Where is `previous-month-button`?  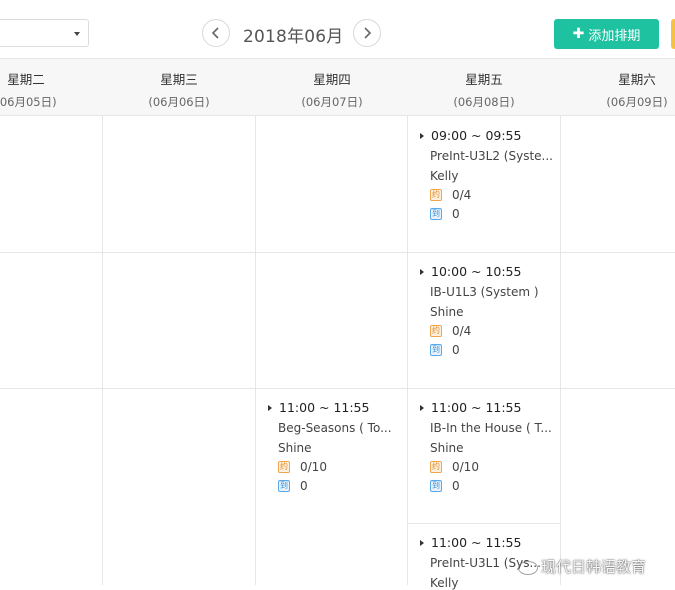
previous-month-button is located at coordinates (216, 33).